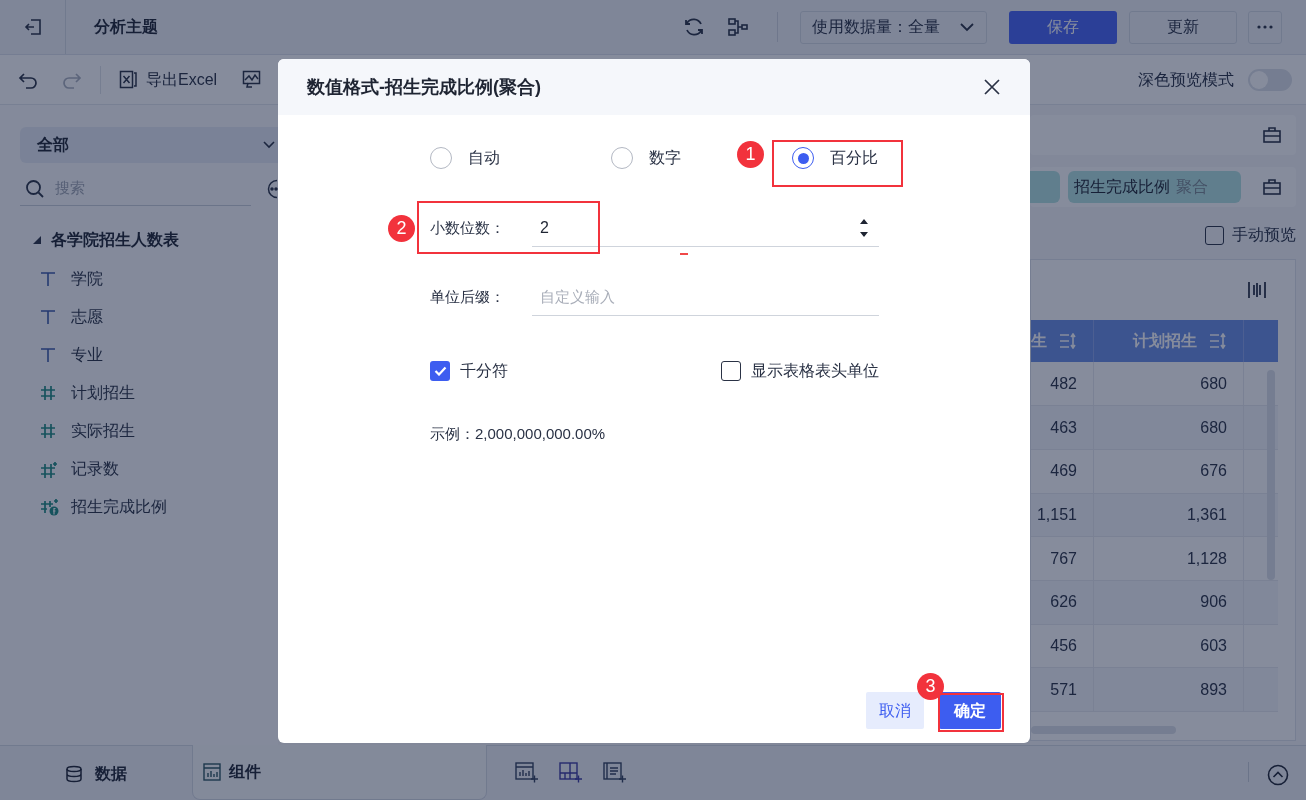 This screenshot has width=1306, height=800. What do you see at coordinates (1206, 558) in the screenshot?
I see `table-cell: 1,128` at bounding box center [1206, 558].